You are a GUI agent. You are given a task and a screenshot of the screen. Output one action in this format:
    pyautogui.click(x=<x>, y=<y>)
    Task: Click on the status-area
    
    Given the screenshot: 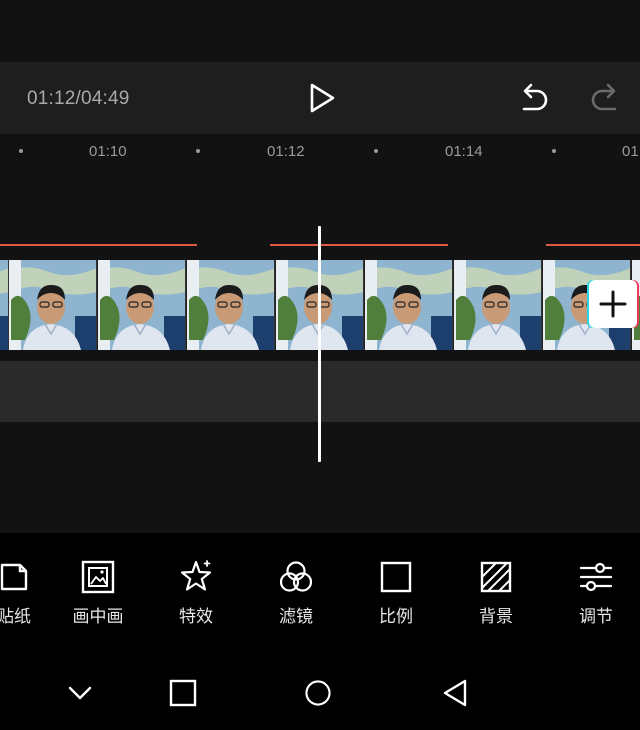 What is the action you would take?
    pyautogui.click(x=320, y=31)
    